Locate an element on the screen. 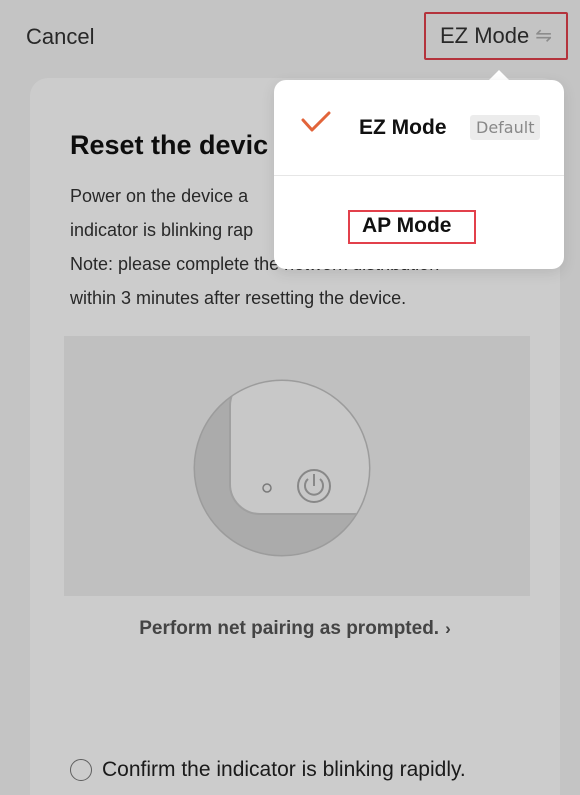 The height and width of the screenshot is (795, 580). default-badge: Default is located at coordinates (505, 127).